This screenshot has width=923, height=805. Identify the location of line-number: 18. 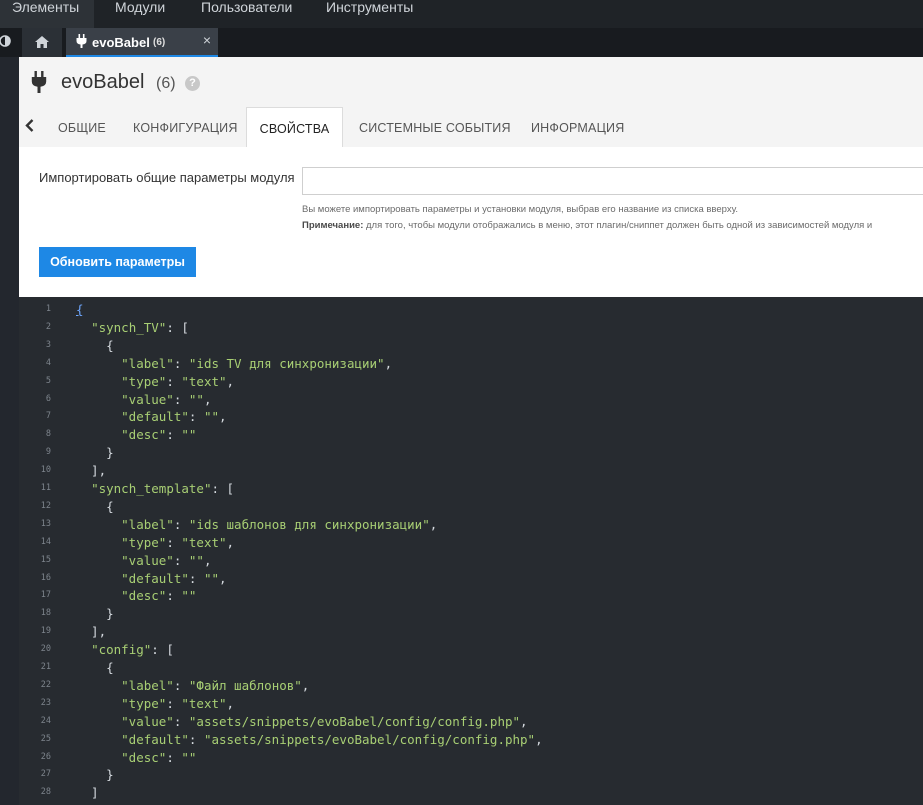
(45, 613).